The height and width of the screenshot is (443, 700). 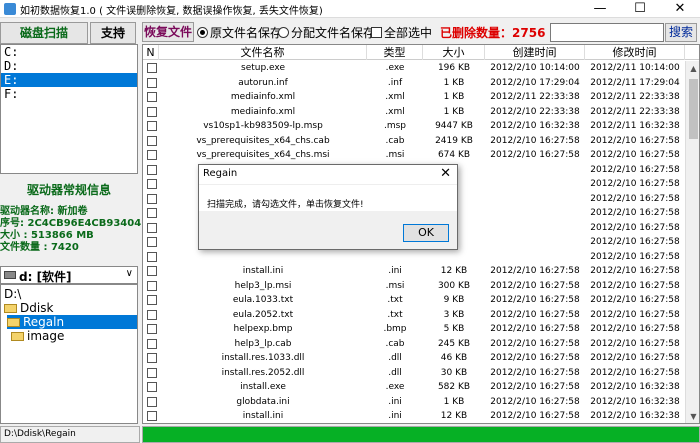 I want to click on col-header-type: 类型, so click(x=395, y=52).